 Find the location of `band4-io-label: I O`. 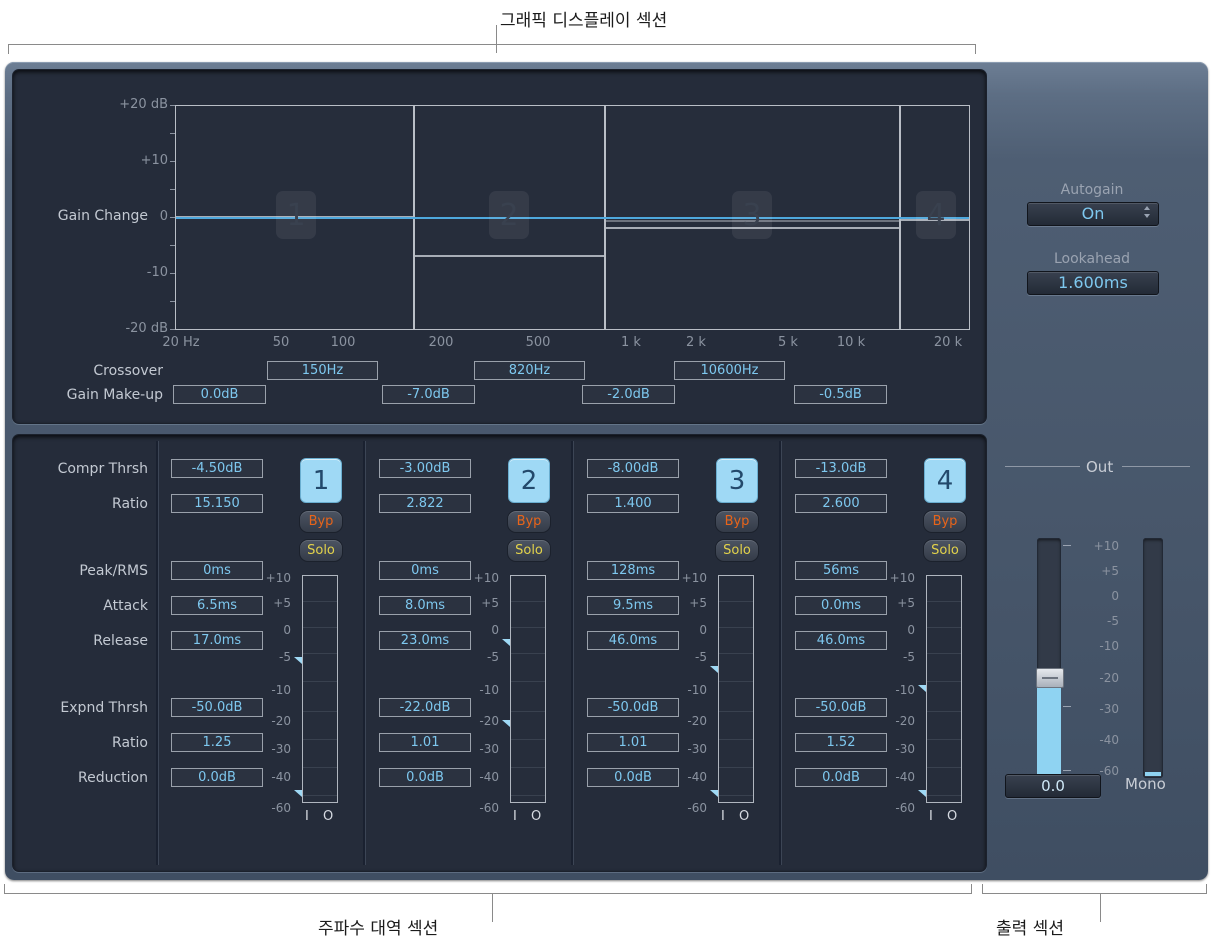

band4-io-label: I O is located at coordinates (946, 816).